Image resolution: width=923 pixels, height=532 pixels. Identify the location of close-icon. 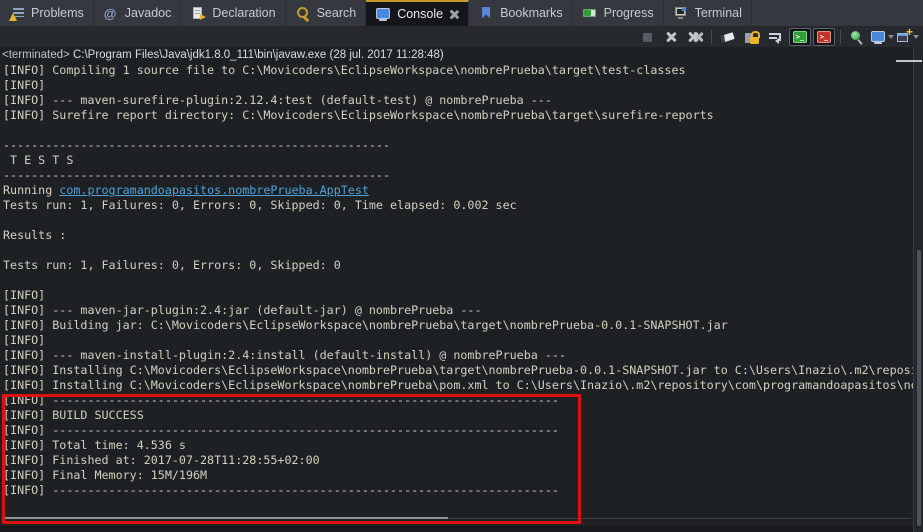
(454, 14).